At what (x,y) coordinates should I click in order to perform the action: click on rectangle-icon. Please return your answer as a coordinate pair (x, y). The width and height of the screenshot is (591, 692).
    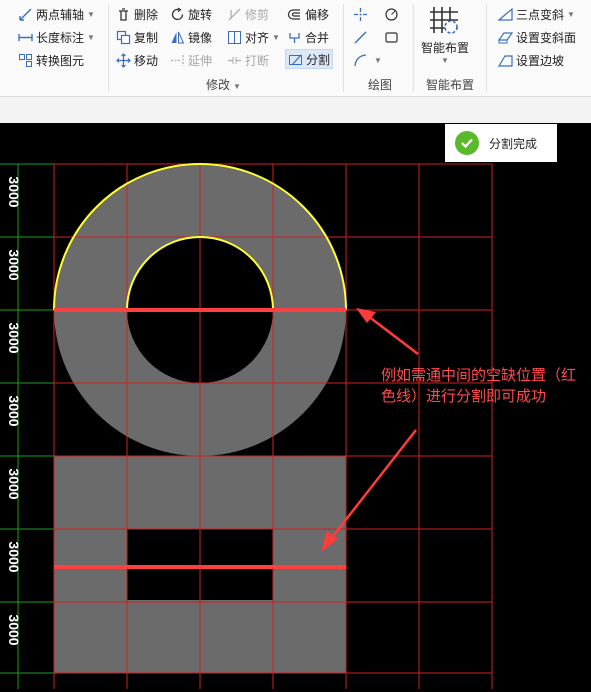
    Looking at the image, I should click on (391, 37).